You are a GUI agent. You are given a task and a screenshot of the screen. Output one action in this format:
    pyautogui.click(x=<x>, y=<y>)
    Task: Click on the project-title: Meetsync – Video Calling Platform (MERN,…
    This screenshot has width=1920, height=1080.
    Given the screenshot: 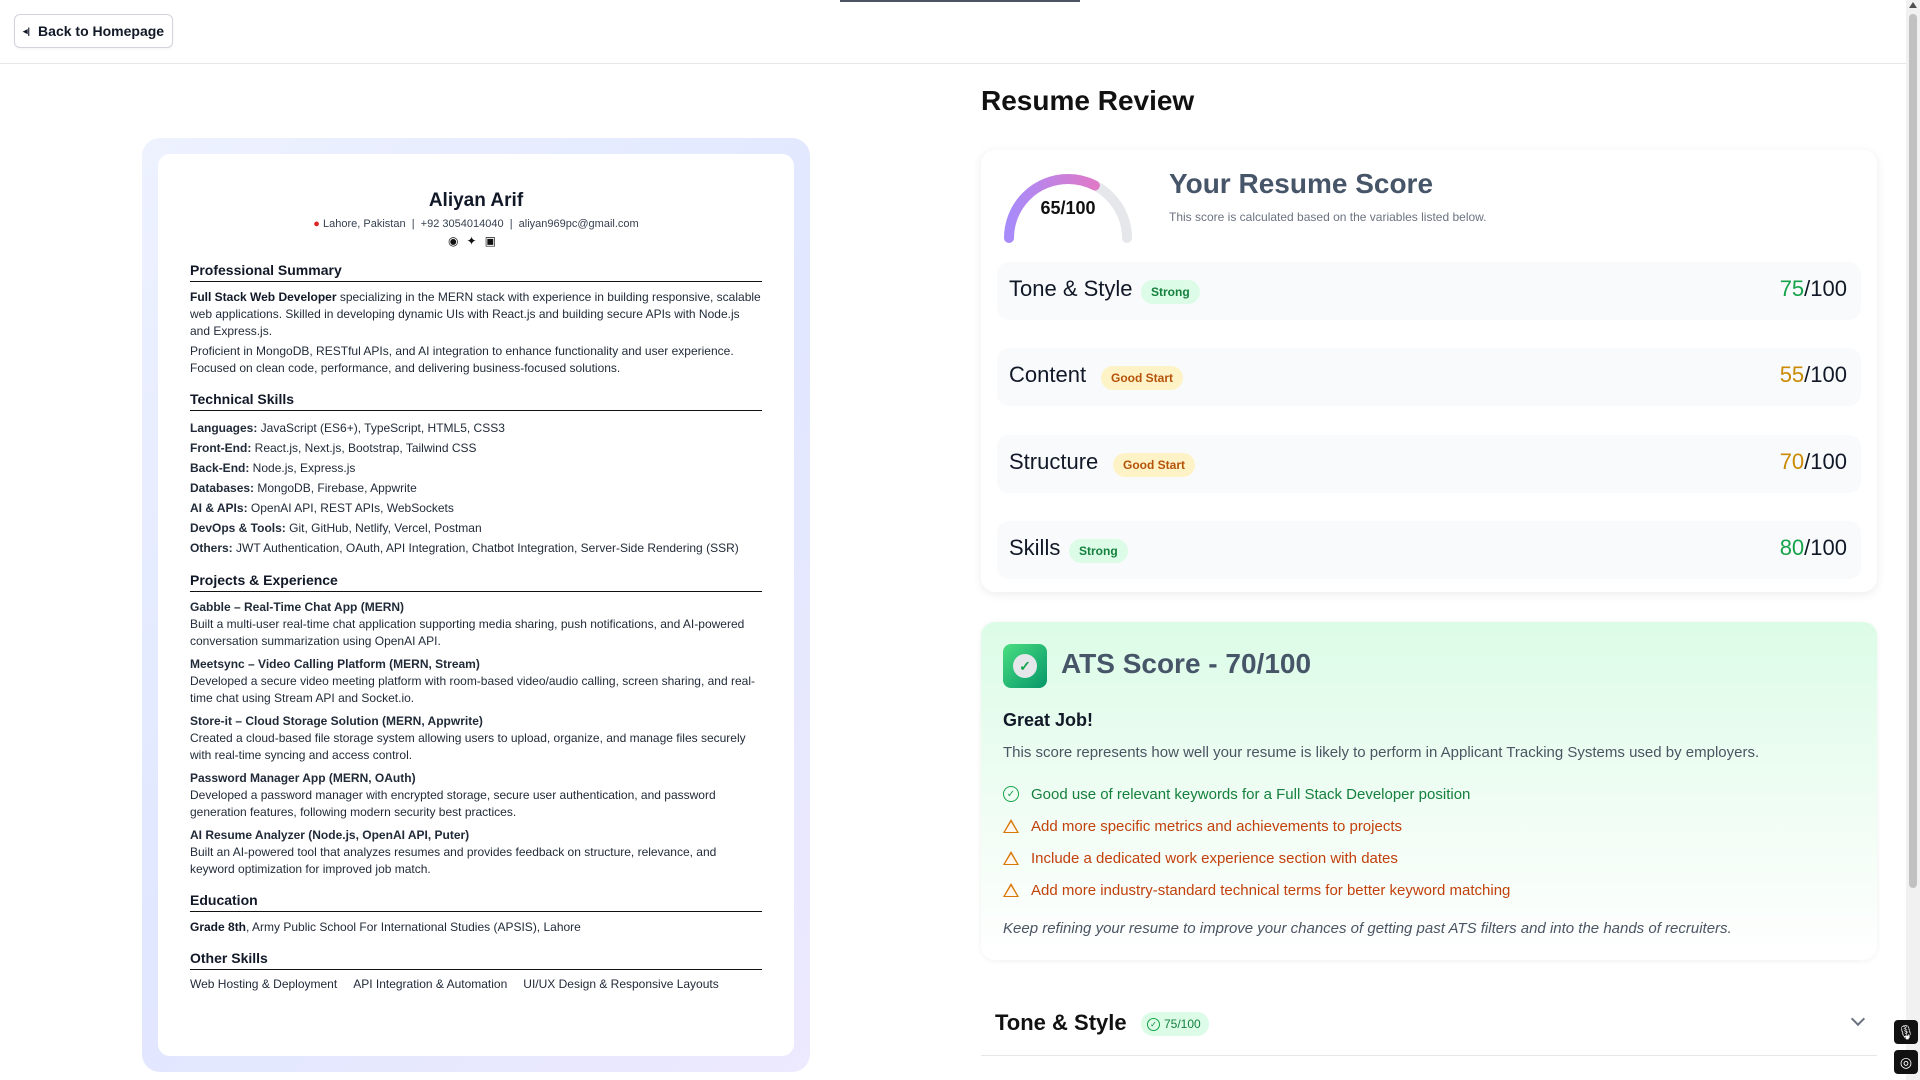 What is the action you would take?
    pyautogui.click(x=335, y=664)
    